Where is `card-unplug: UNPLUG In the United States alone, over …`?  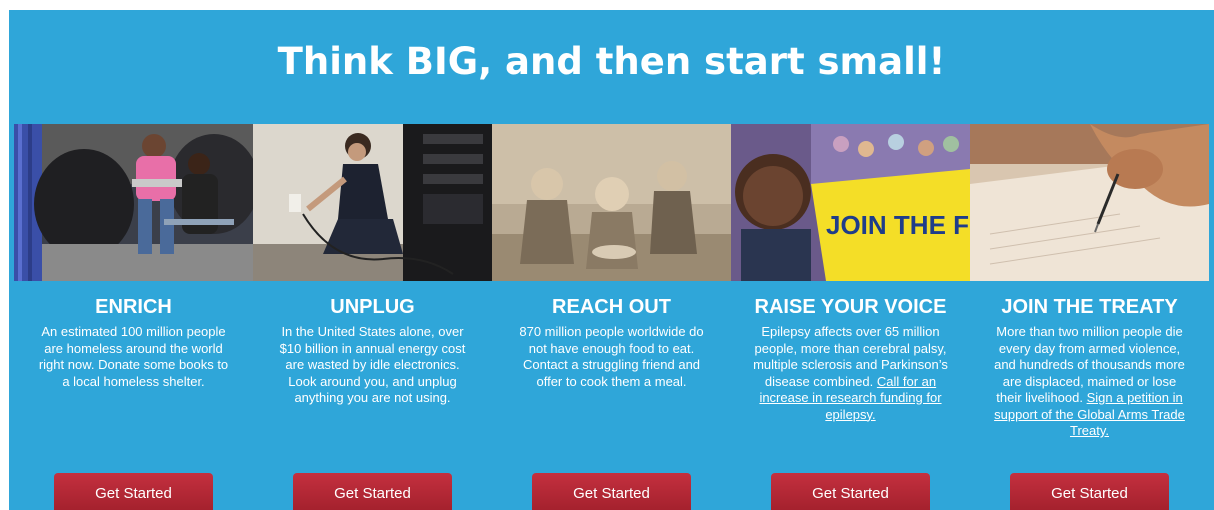 card-unplug: UNPLUG In the United States alone, over … is located at coordinates (372, 317).